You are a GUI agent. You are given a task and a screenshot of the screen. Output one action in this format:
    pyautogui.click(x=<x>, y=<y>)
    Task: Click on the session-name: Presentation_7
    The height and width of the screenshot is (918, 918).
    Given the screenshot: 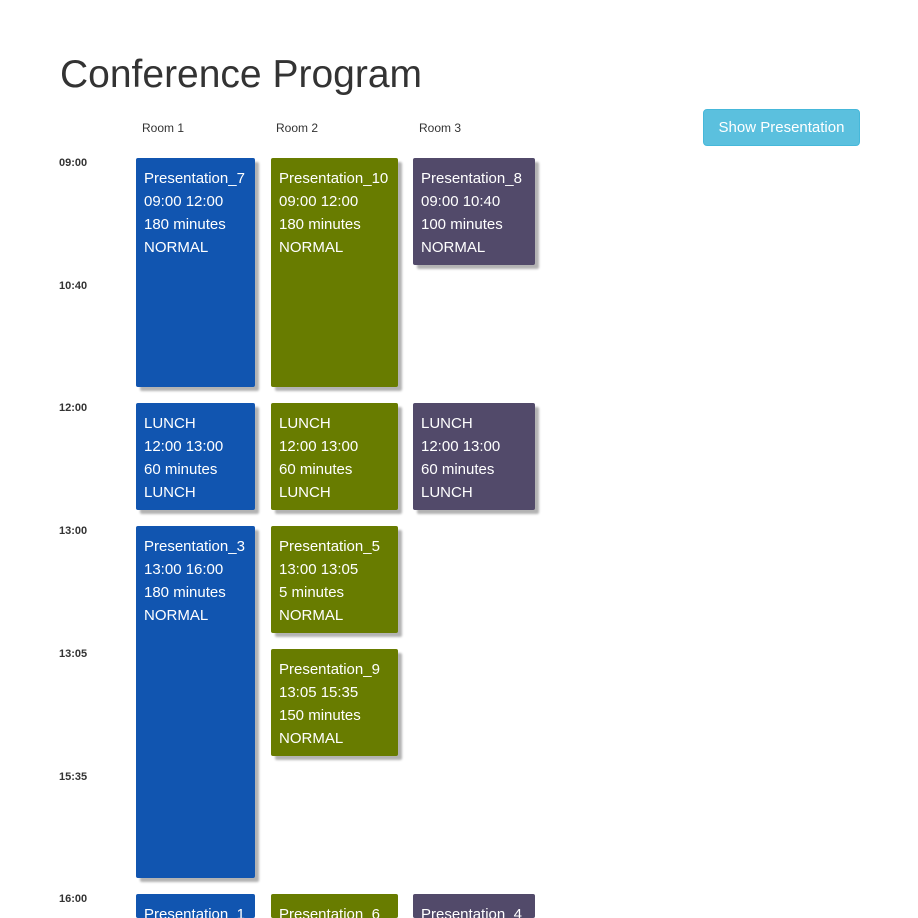 What is the action you would take?
    pyautogui.click(x=194, y=178)
    